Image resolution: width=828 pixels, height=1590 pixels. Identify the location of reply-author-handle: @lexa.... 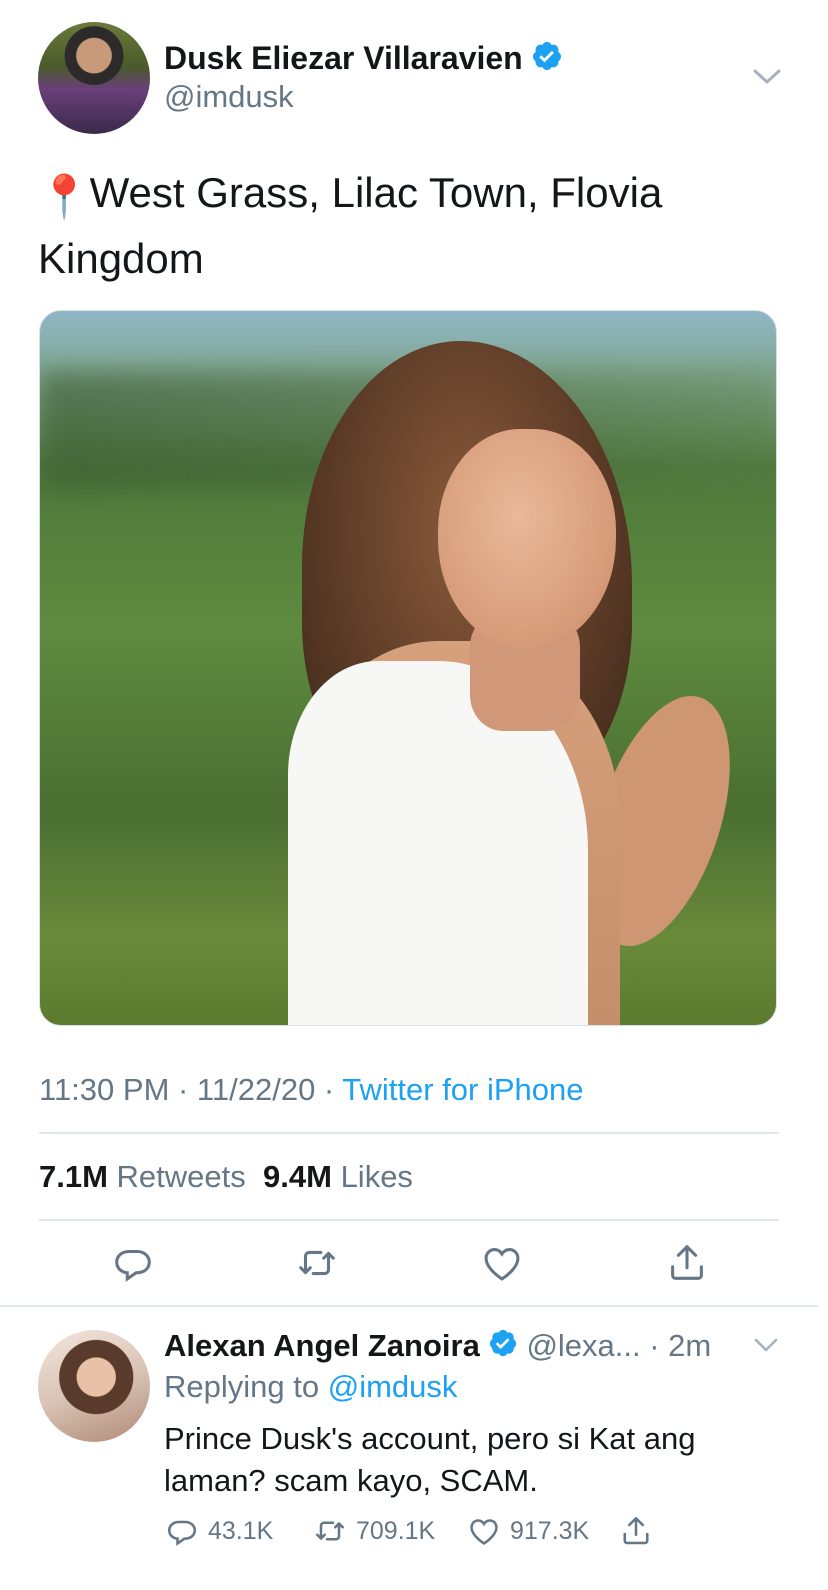
(583, 1345).